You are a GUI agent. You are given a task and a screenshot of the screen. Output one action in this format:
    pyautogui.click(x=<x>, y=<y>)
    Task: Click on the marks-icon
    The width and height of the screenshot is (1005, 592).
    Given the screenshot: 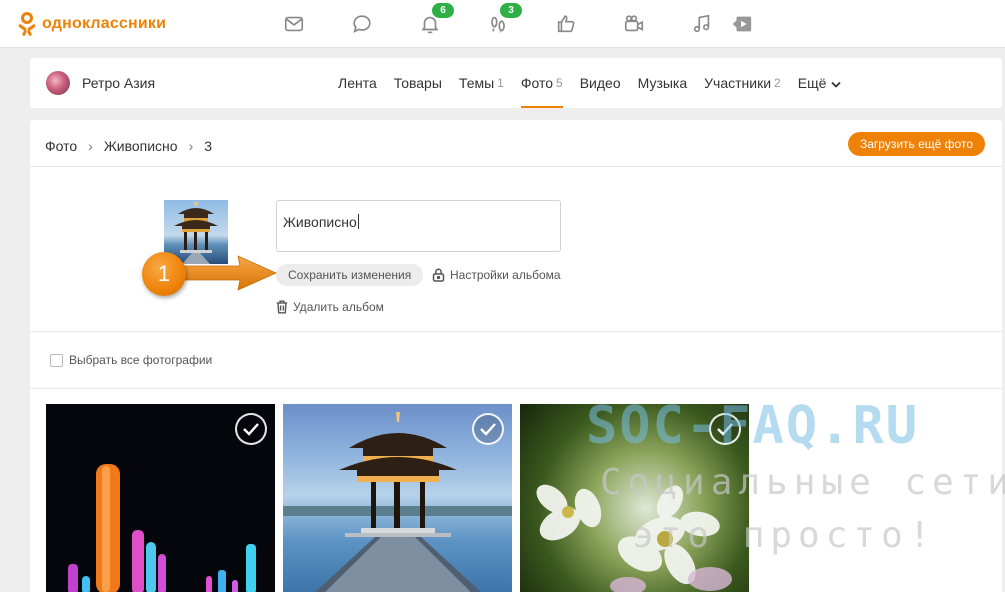 What is the action you would take?
    pyautogui.click(x=566, y=24)
    